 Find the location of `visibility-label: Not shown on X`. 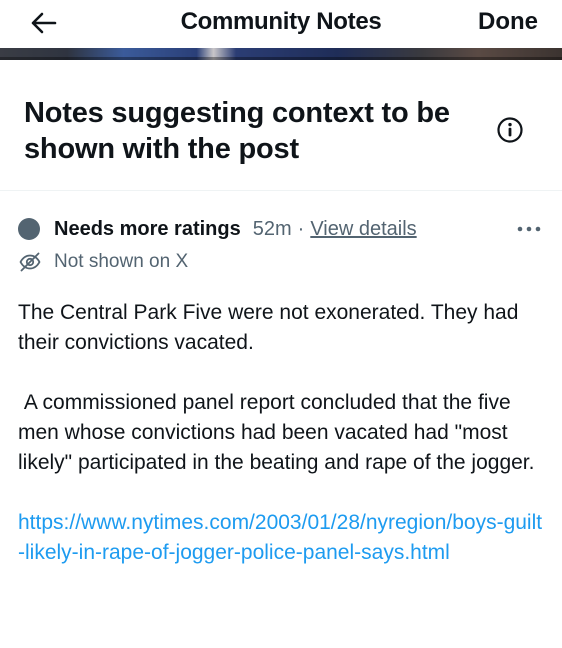

visibility-label: Not shown on X is located at coordinates (121, 261).